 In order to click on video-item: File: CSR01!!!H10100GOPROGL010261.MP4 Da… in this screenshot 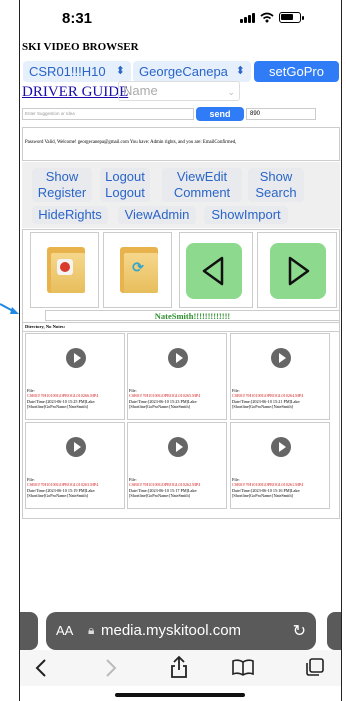, I will do `click(280, 465)`.